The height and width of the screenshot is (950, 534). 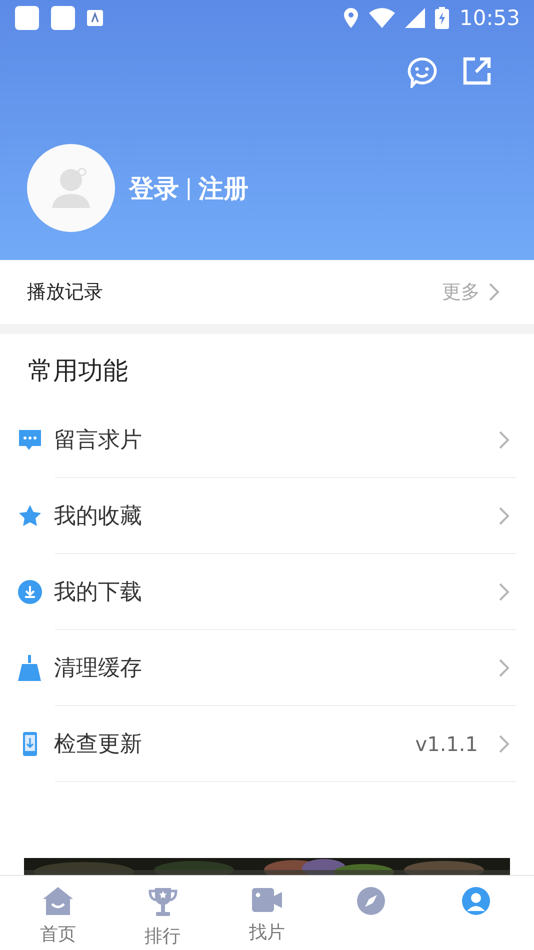 I want to click on login-link: 登录, so click(x=154, y=188).